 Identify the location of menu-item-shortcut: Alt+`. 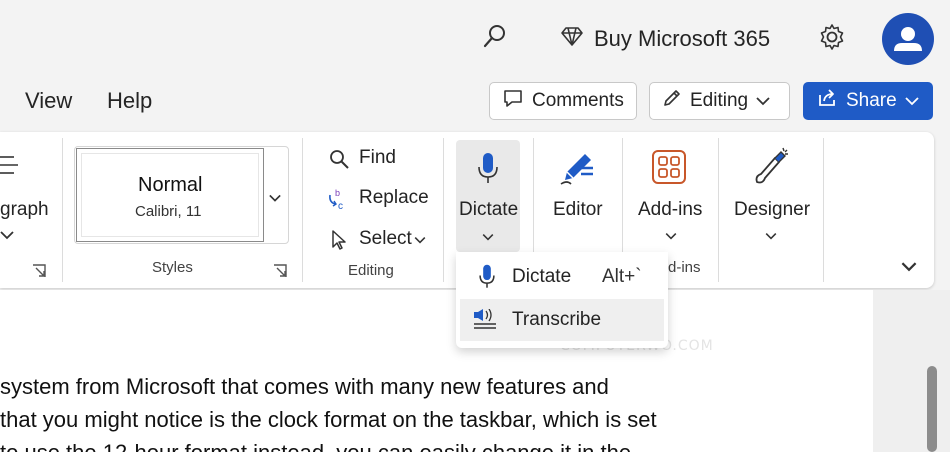
(622, 276).